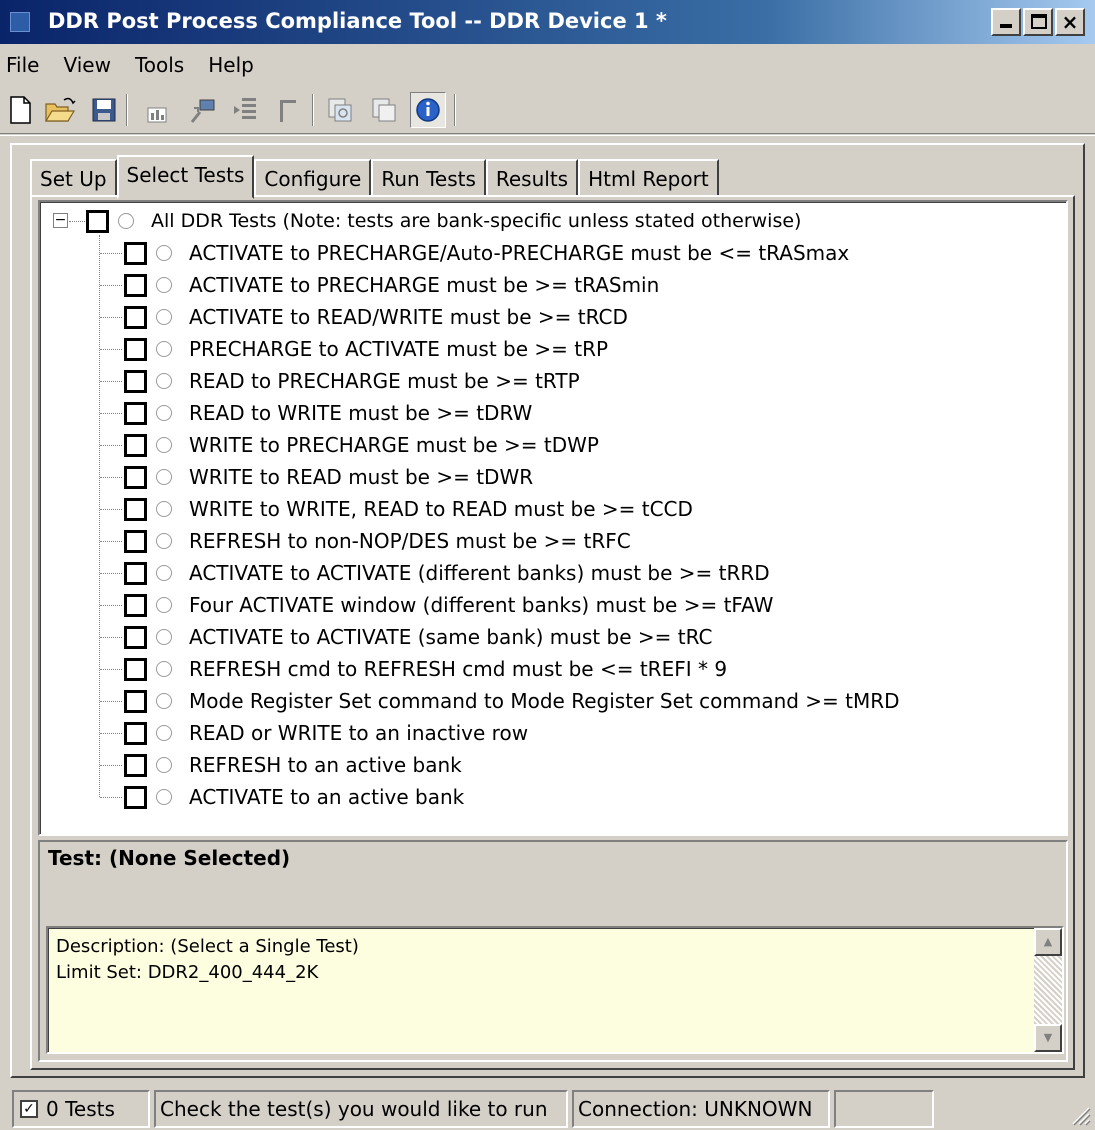  What do you see at coordinates (187, 972) in the screenshot?
I see `limit-set-line: Limit Set: DDR2_400_444_2K` at bounding box center [187, 972].